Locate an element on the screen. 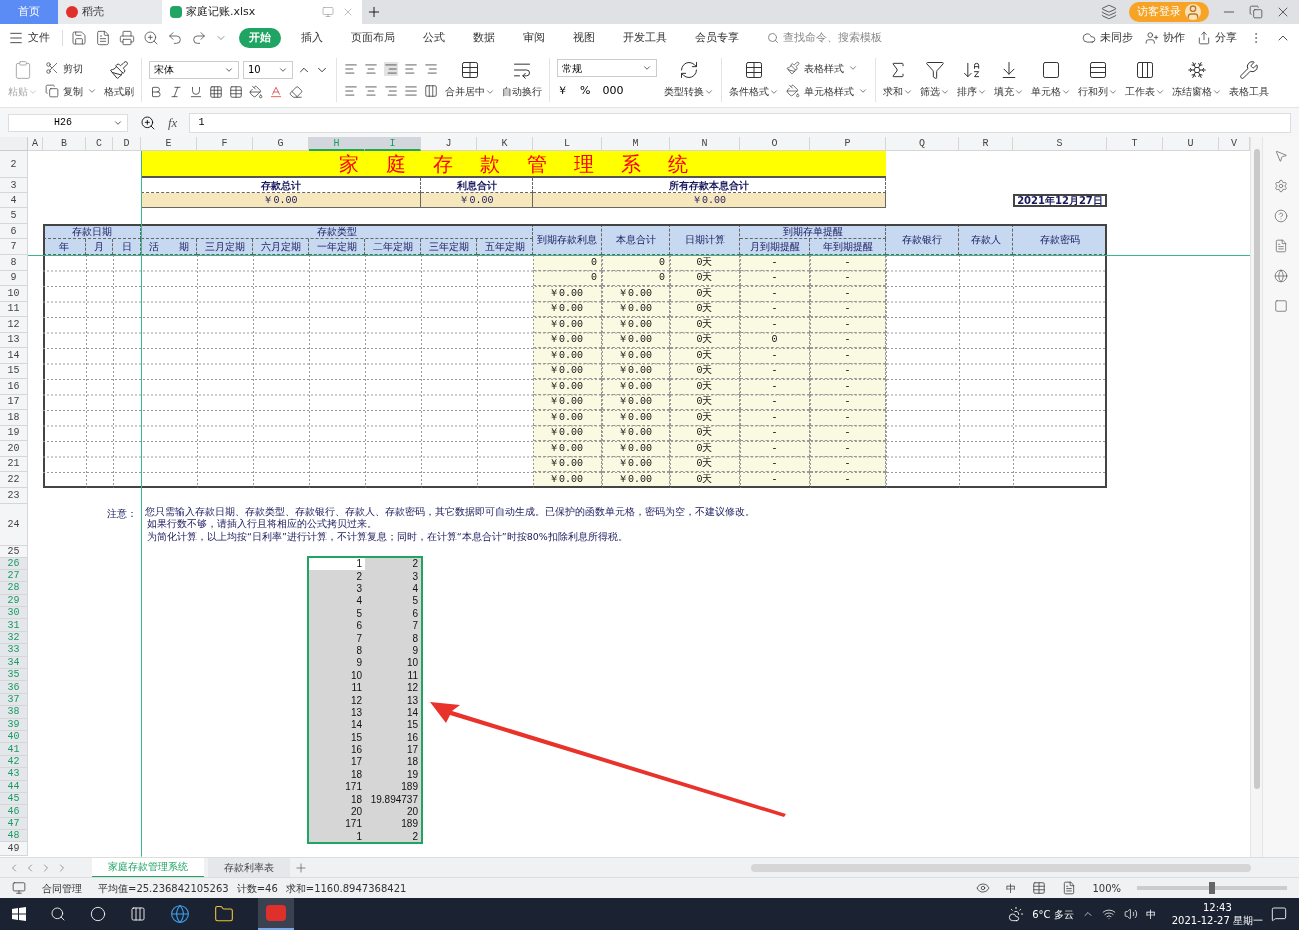 The width and height of the screenshot is (1299, 930). zoom-slider-thumb is located at coordinates (1212, 888).